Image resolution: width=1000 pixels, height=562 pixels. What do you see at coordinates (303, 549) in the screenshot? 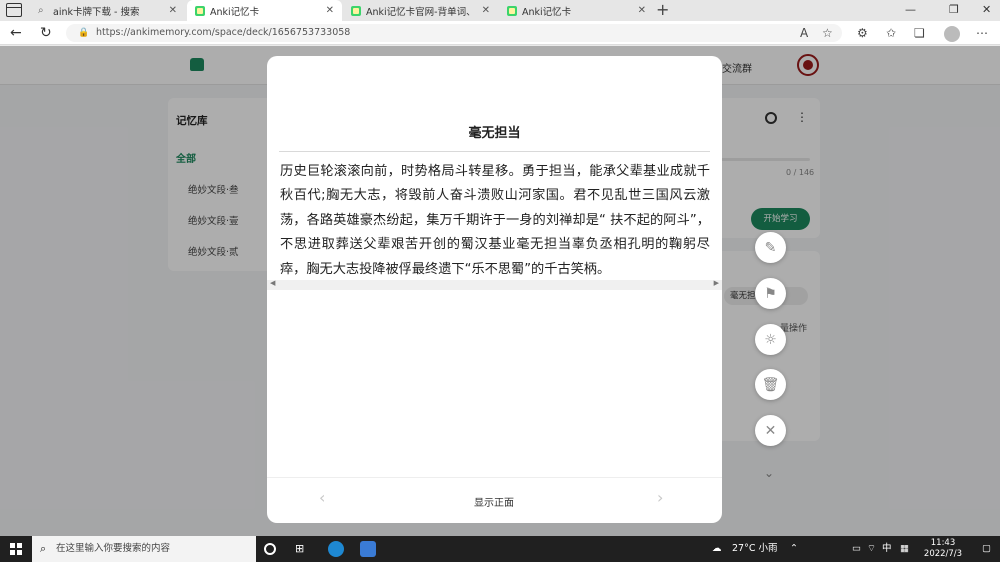
I see `task-view-icon: ⊞` at bounding box center [303, 549].